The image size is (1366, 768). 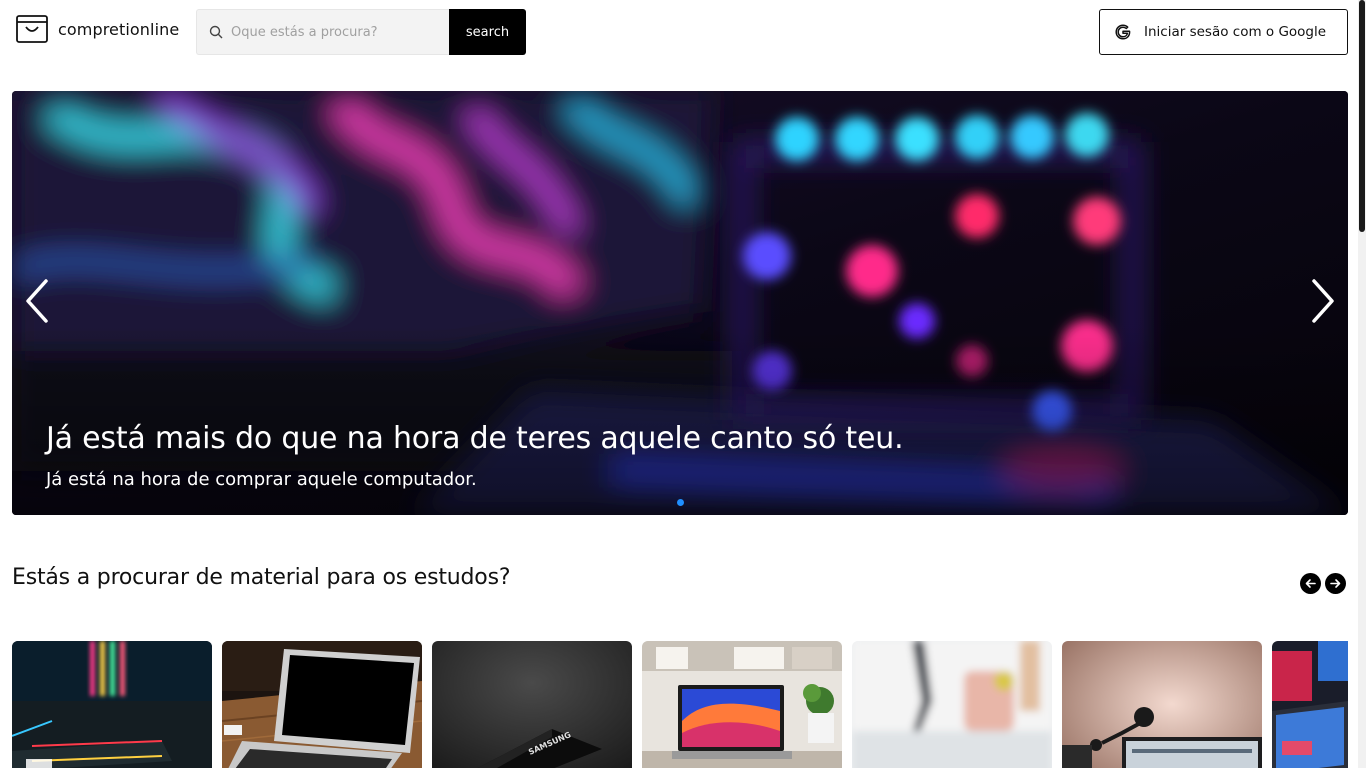 I want to click on search-bar: search, so click(x=361, y=32).